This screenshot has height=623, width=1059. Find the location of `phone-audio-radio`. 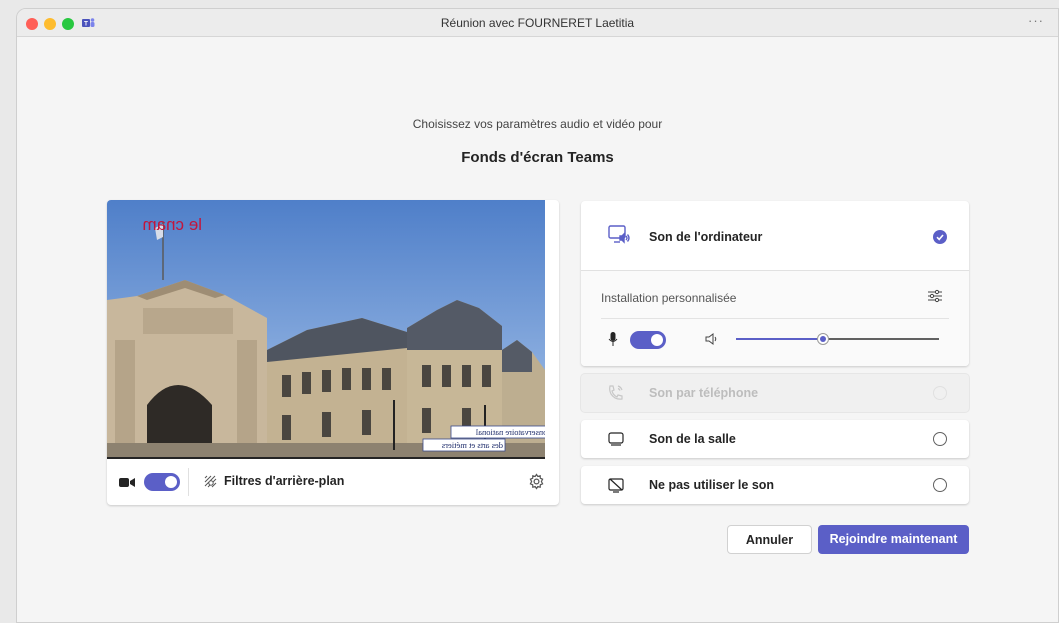

phone-audio-radio is located at coordinates (940, 393).